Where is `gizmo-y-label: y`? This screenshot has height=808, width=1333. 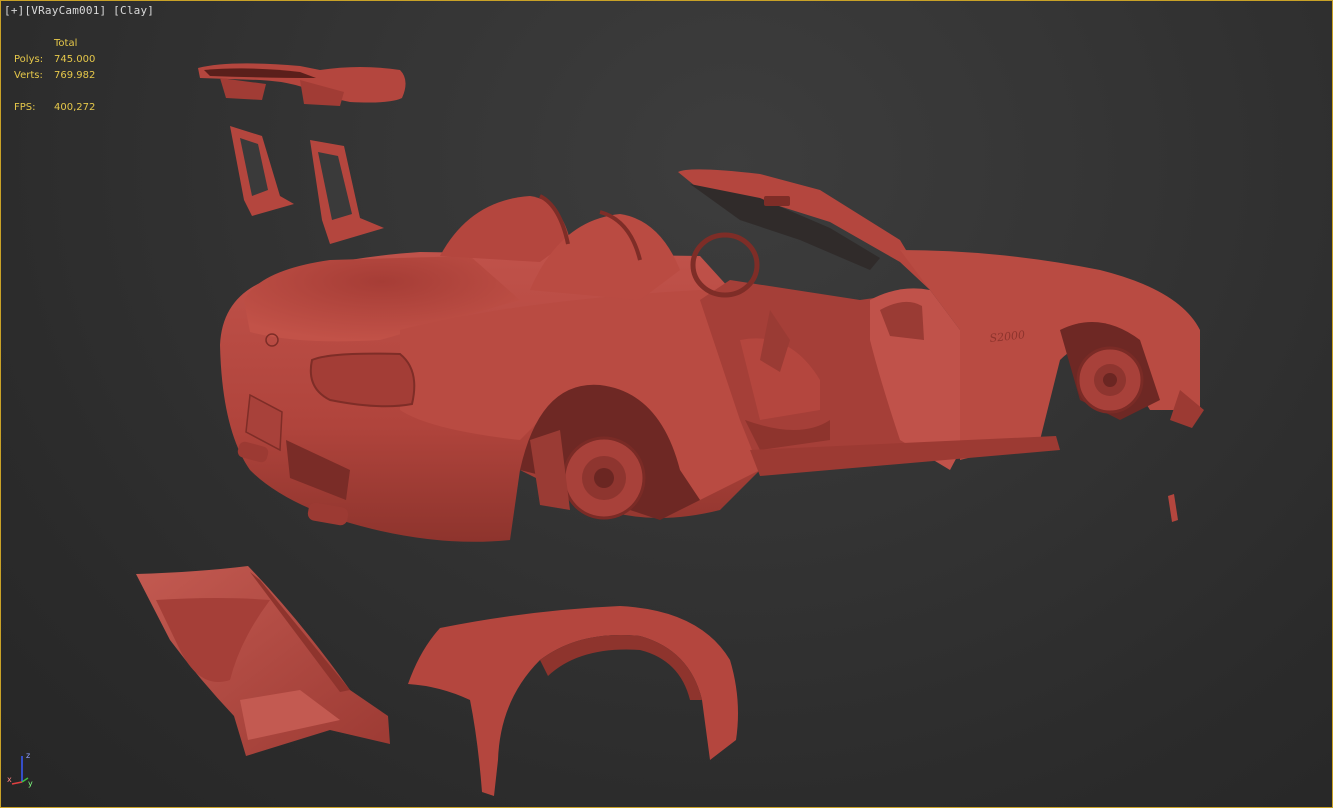 gizmo-y-label: y is located at coordinates (30, 783).